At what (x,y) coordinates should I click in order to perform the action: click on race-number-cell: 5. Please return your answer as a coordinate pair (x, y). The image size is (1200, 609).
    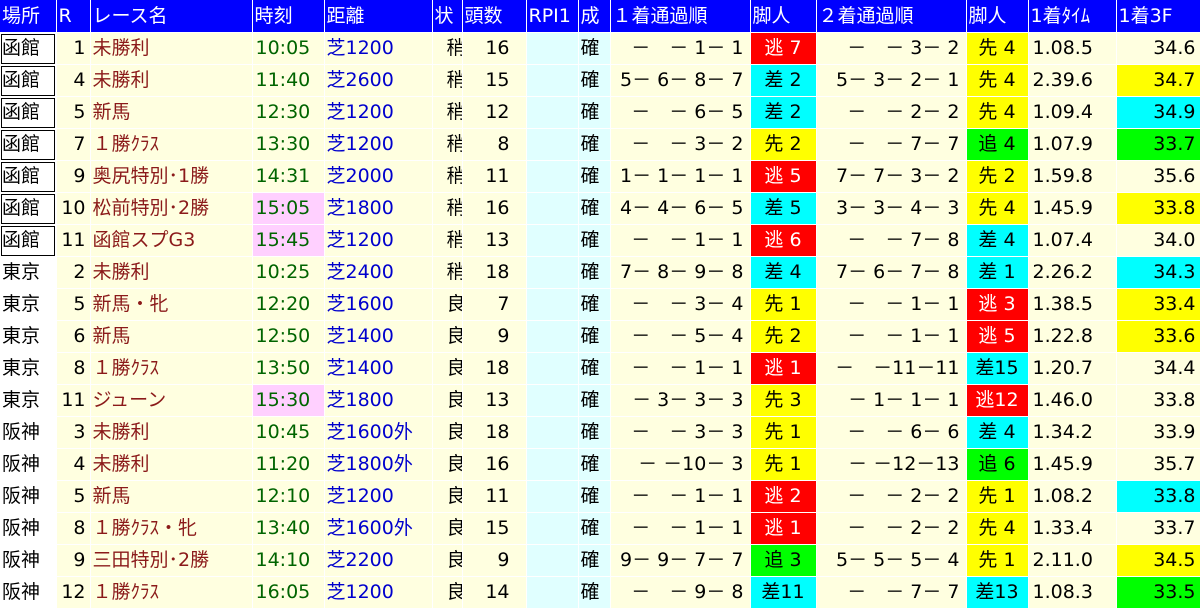
    Looking at the image, I should click on (73, 112).